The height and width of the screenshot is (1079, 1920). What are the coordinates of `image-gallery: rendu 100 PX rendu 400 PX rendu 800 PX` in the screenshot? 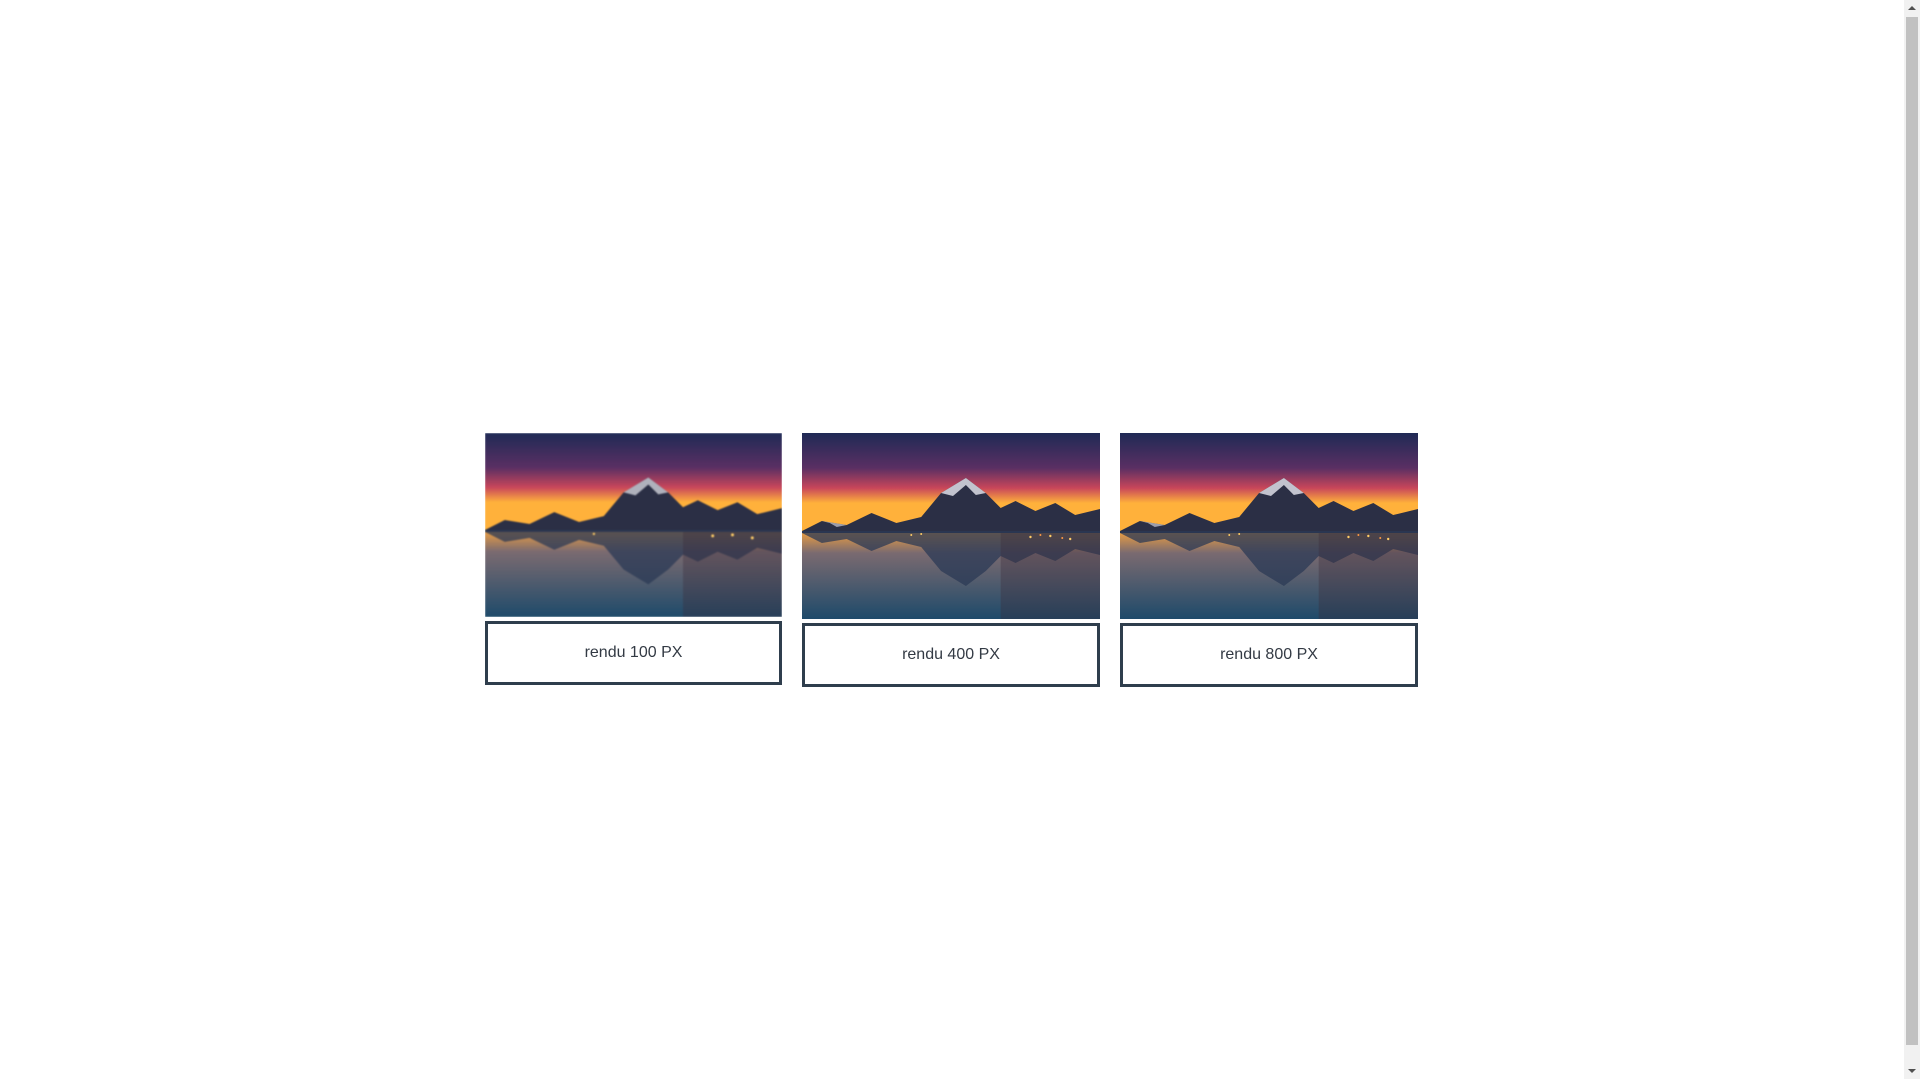 It's located at (951, 560).